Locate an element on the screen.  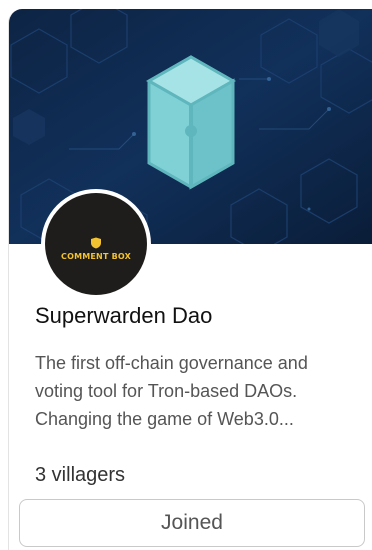
description-line: voting tool for Tron-based DAOs. is located at coordinates (166, 391).